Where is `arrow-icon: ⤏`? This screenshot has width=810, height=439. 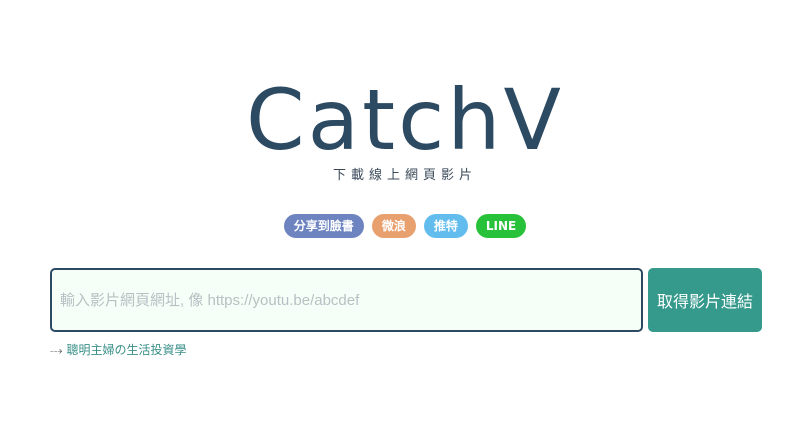 arrow-icon: ⤏ is located at coordinates (56, 350).